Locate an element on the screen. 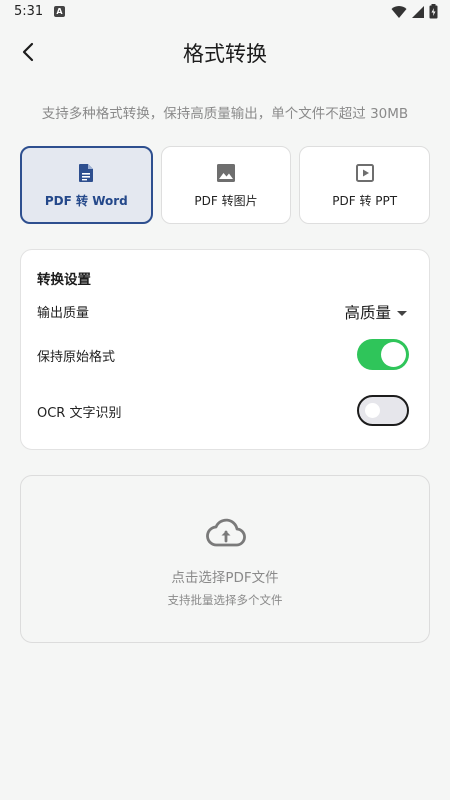 This screenshot has width=450, height=800. document-icon is located at coordinates (86, 172).